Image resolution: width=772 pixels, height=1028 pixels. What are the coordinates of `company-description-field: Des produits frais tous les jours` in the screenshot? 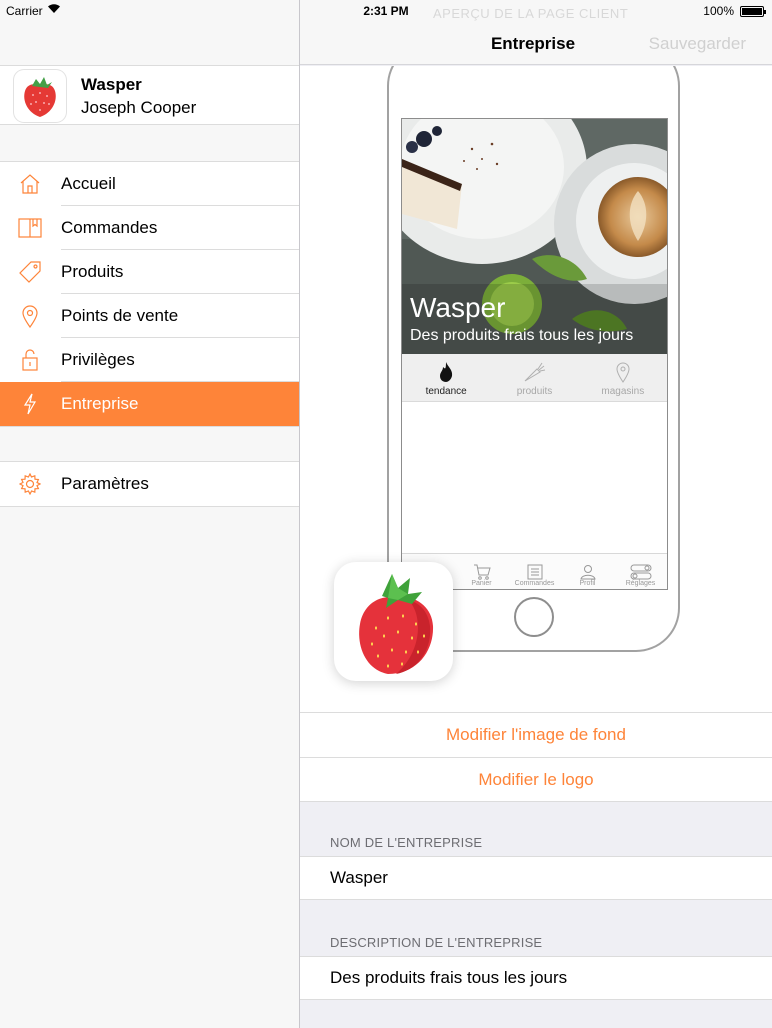 It's located at (536, 978).